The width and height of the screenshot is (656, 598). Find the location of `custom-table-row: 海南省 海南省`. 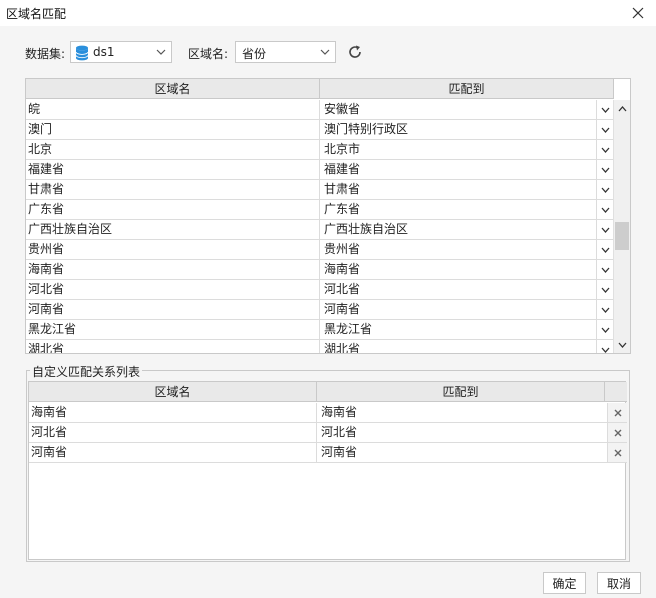

custom-table-row: 海南省 海南省 is located at coordinates (328, 413).